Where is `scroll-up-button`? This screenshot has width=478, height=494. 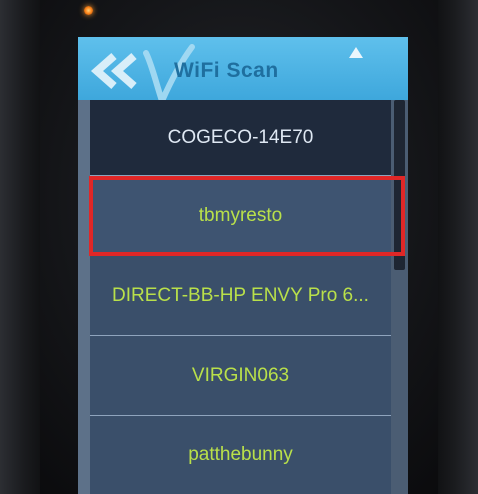
scroll-up-button is located at coordinates (356, 53).